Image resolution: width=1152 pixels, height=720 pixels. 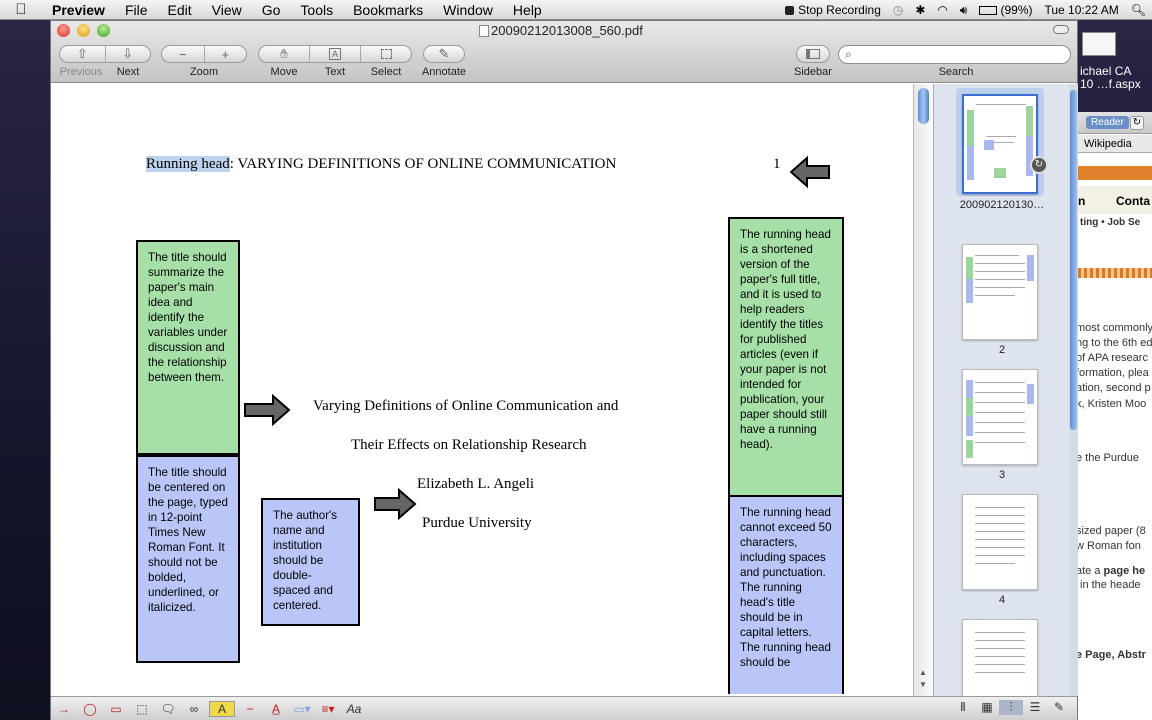 What do you see at coordinates (386, 54) in the screenshot?
I see `select-tool-button` at bounding box center [386, 54].